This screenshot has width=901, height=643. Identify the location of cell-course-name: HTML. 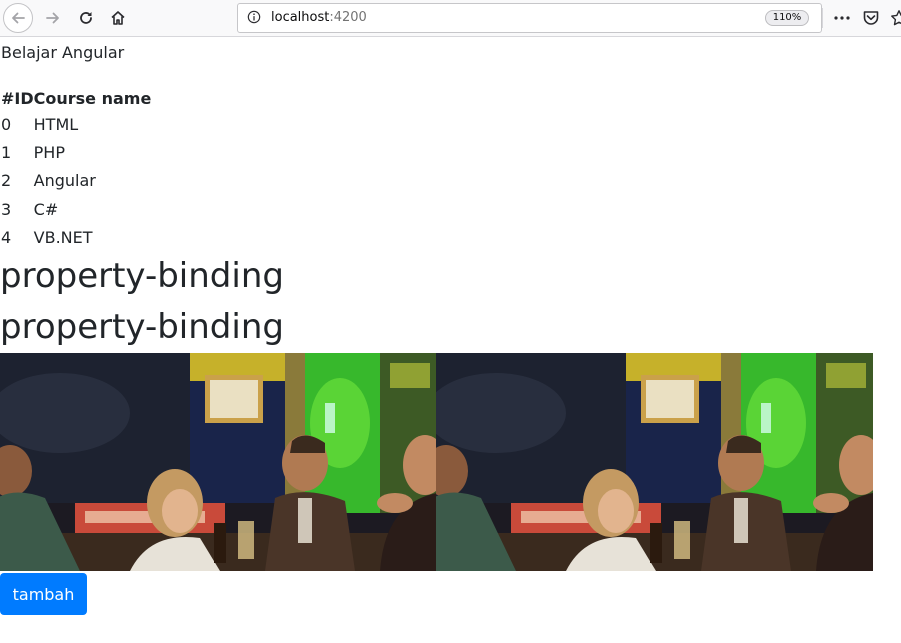
(56, 124).